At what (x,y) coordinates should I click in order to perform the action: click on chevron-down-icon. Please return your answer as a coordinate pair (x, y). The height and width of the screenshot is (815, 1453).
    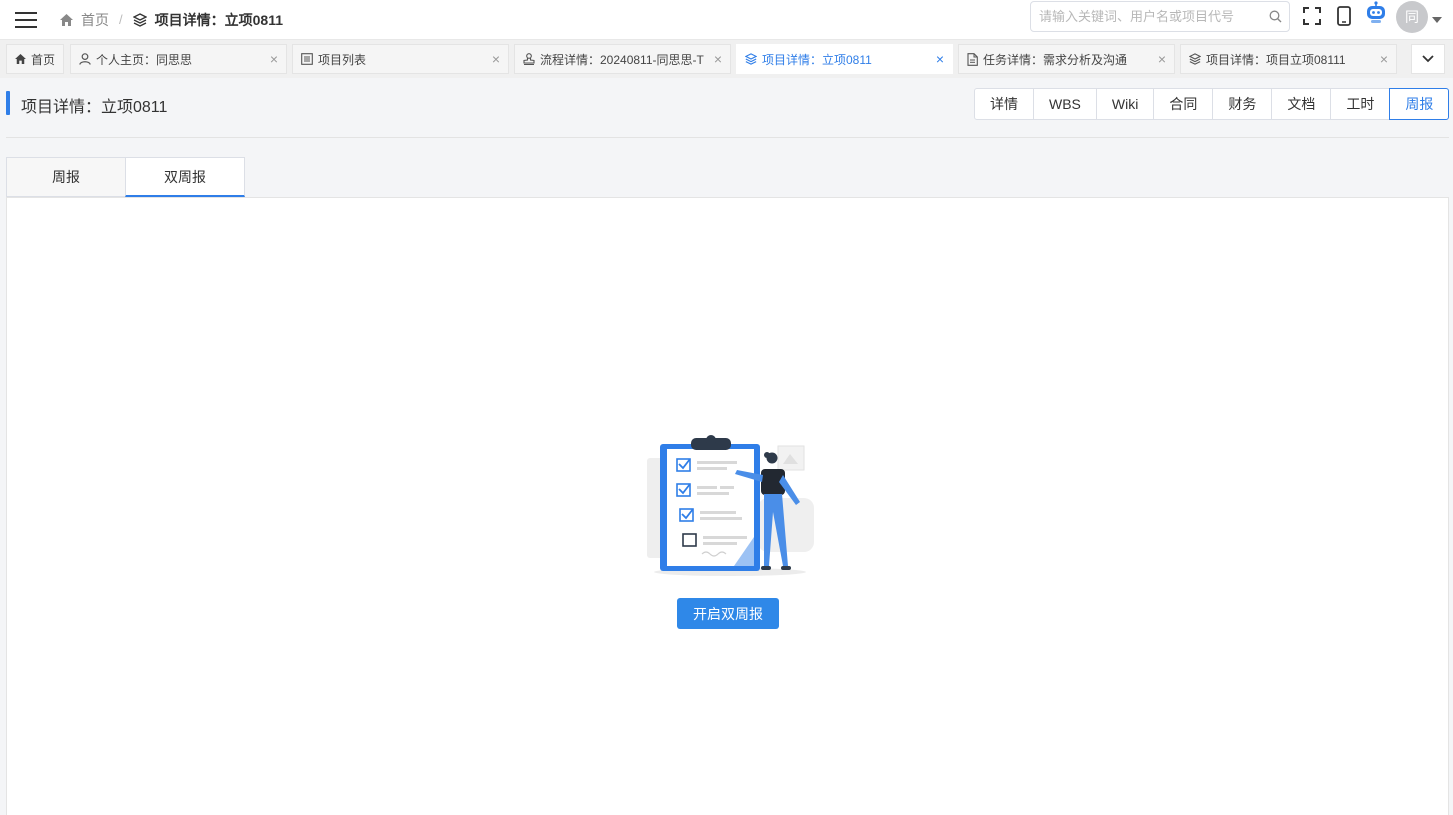
    Looking at the image, I should click on (1428, 59).